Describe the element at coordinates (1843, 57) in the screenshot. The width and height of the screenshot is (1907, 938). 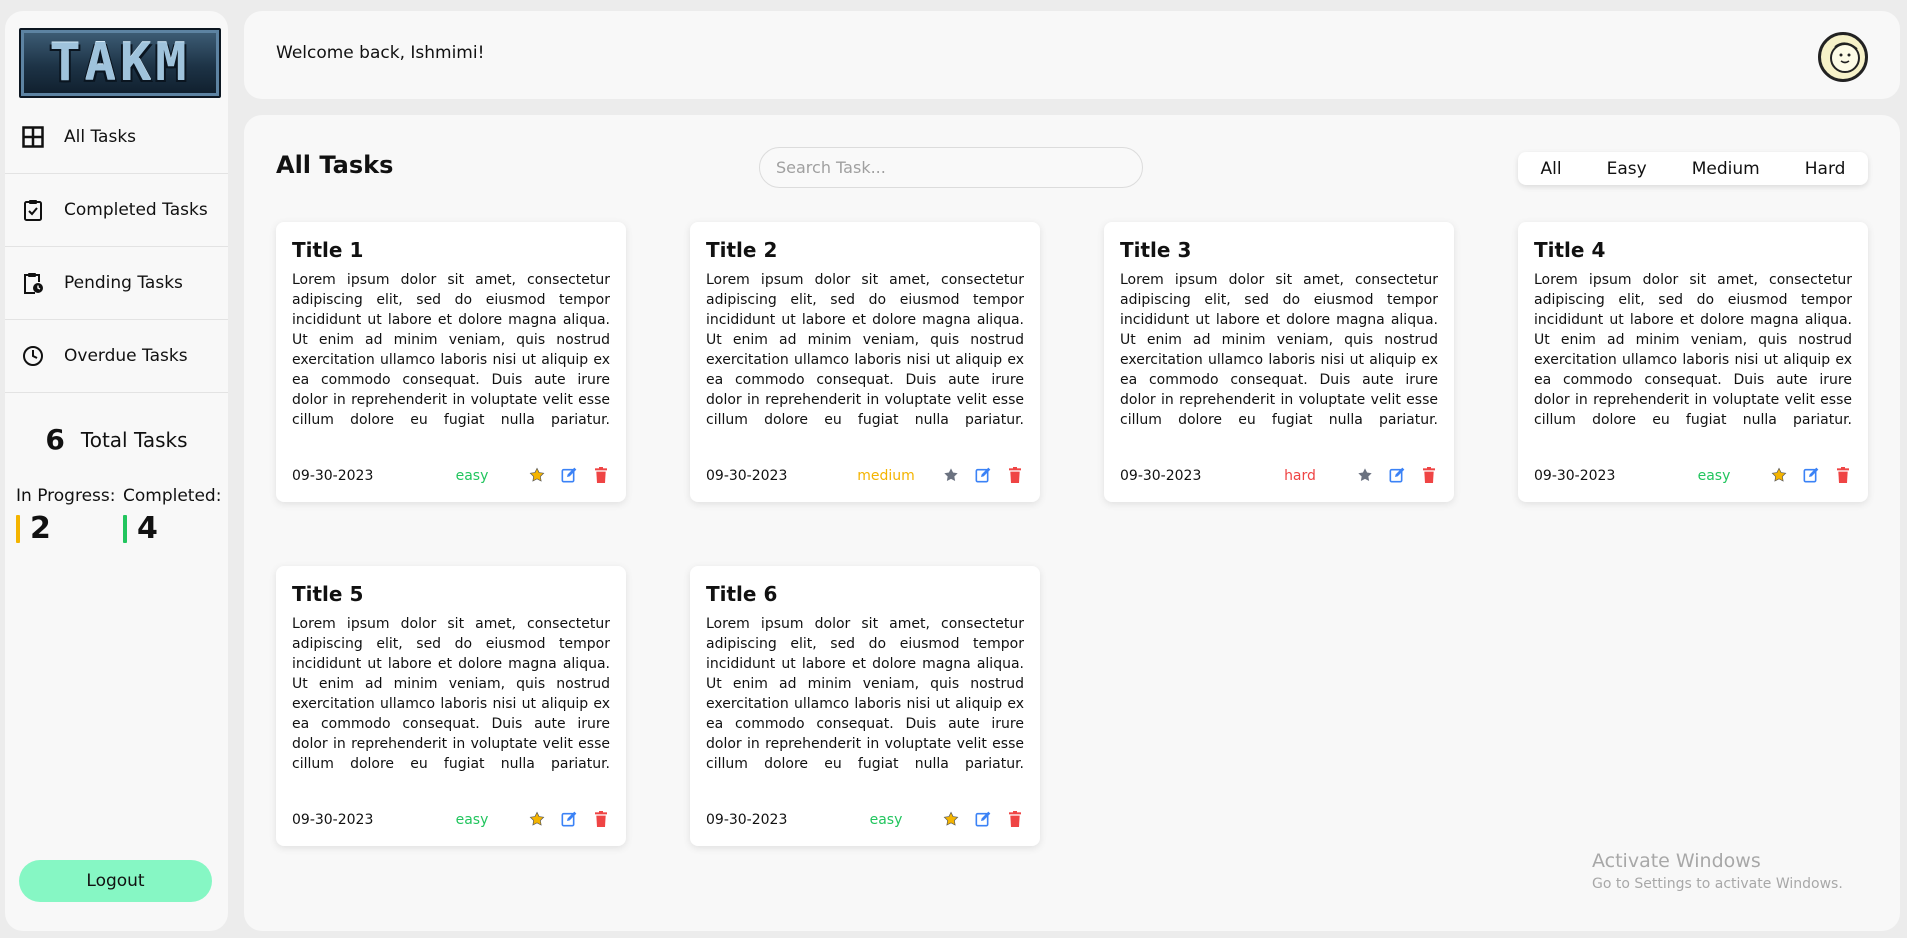
I see `avatar-icon` at that location.